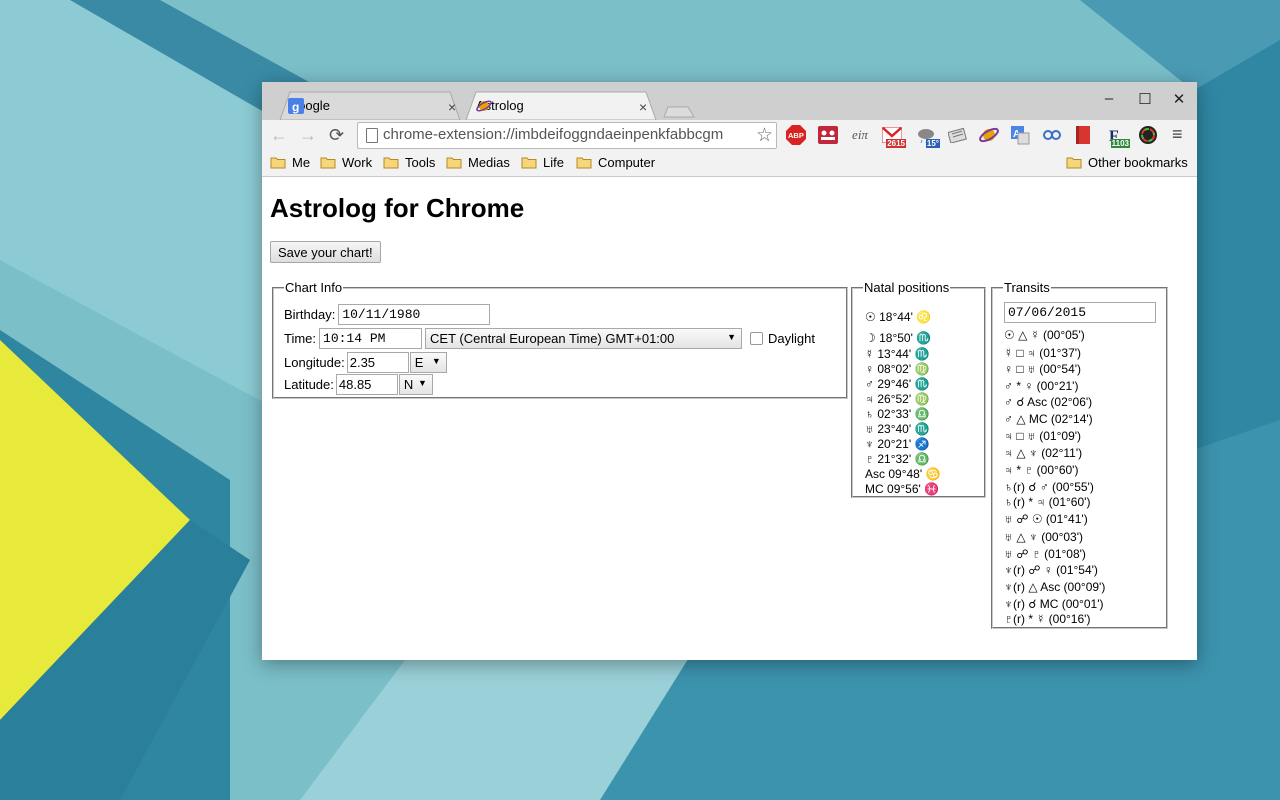 The image size is (1280, 800). I want to click on svg-text: ABP, so click(796, 135).